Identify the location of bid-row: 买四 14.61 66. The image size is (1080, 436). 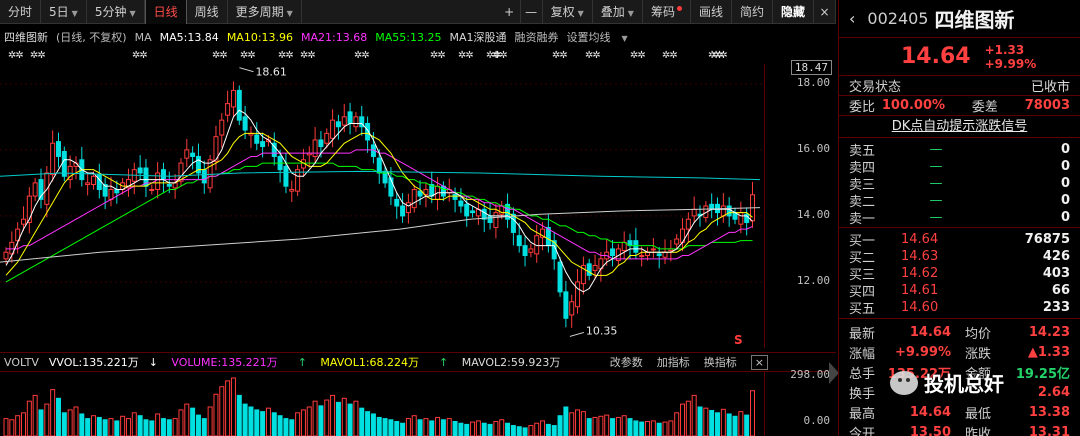
(959, 290).